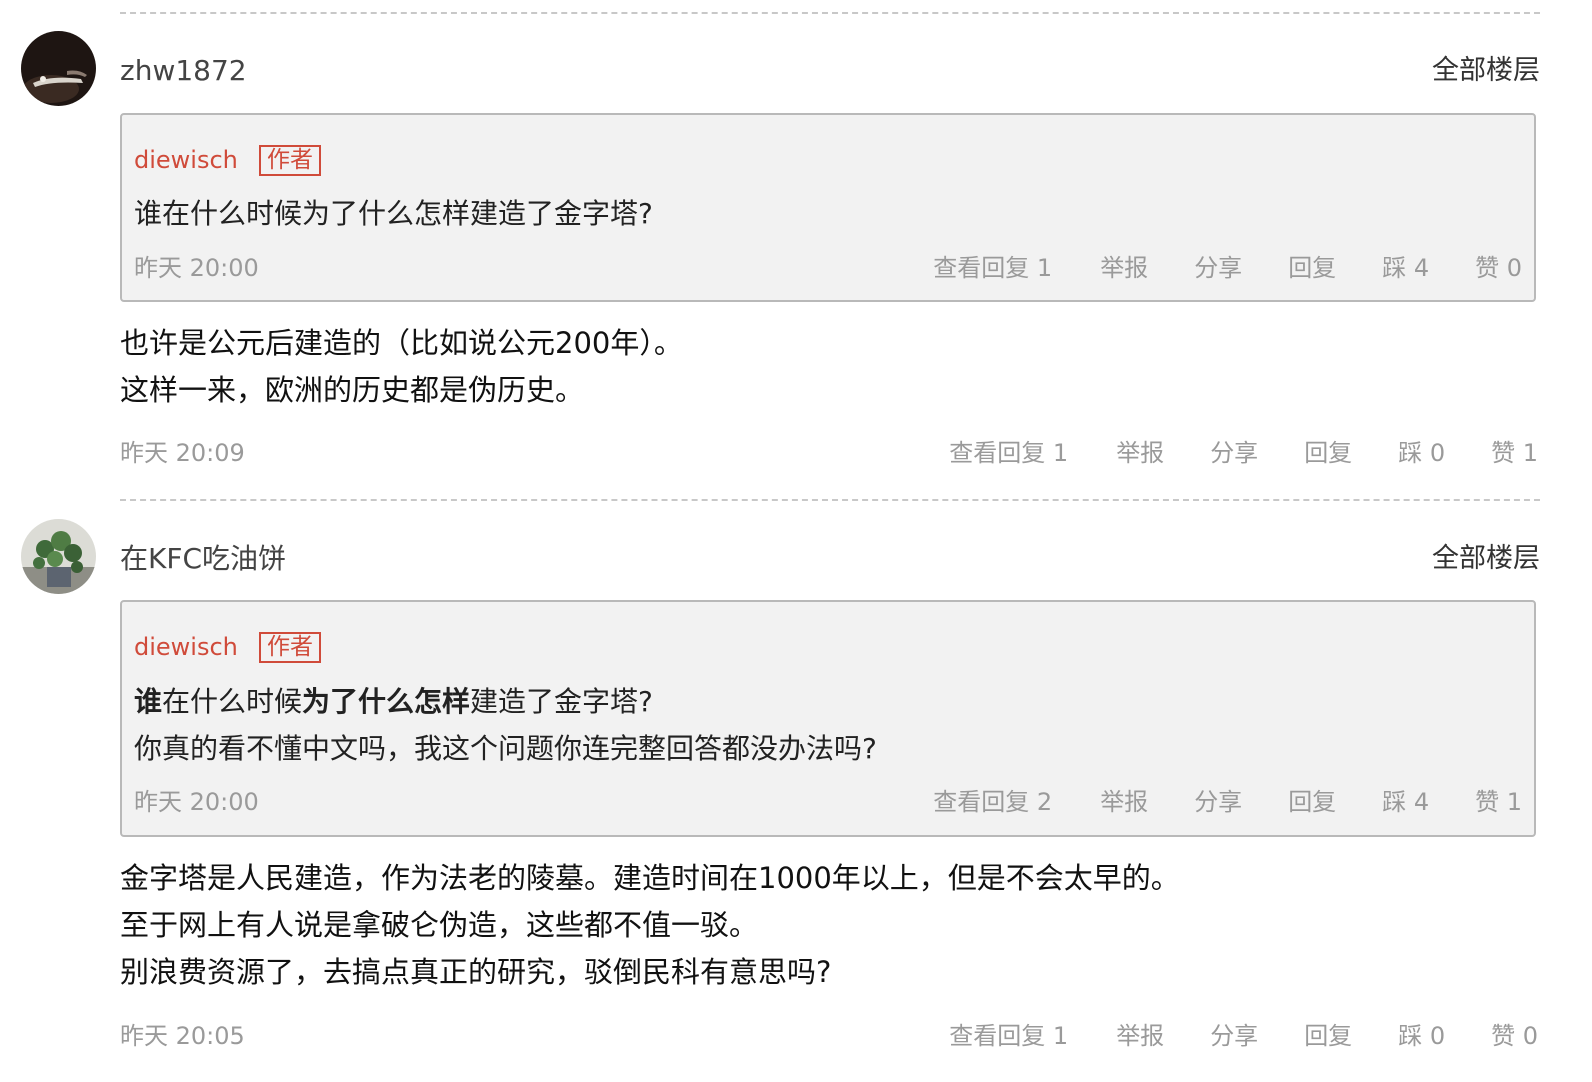  Describe the element at coordinates (561, 701) in the screenshot. I see `quote-text-part: 建造了金字塔?` at that location.